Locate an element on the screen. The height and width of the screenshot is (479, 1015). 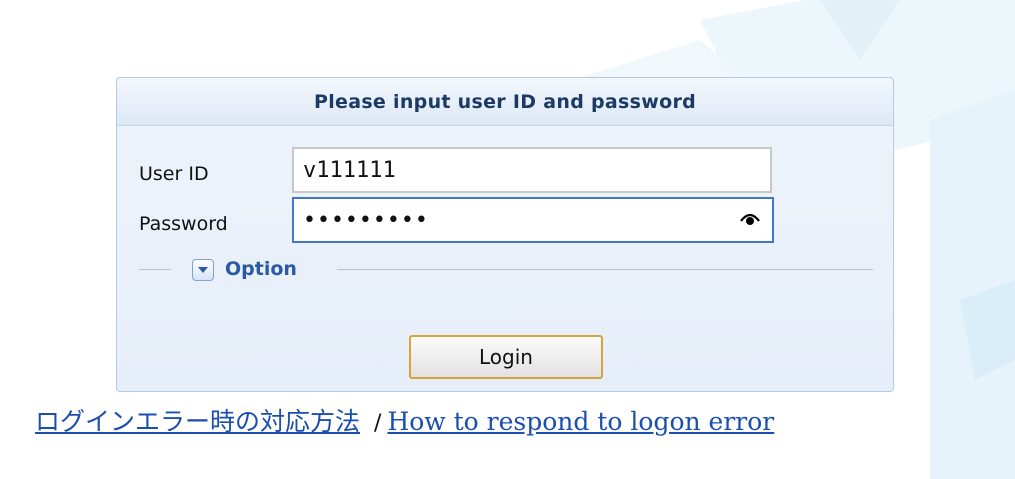
user-id-input is located at coordinates (532, 170).